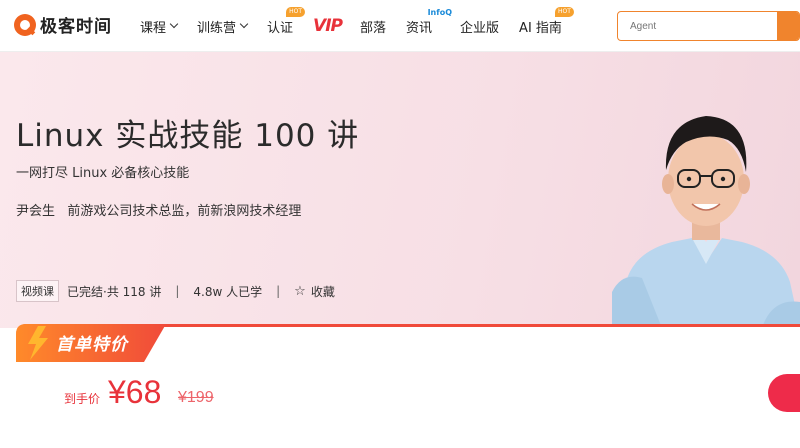 The image size is (800, 448). What do you see at coordinates (784, 393) in the screenshot?
I see `buy-button` at bounding box center [784, 393].